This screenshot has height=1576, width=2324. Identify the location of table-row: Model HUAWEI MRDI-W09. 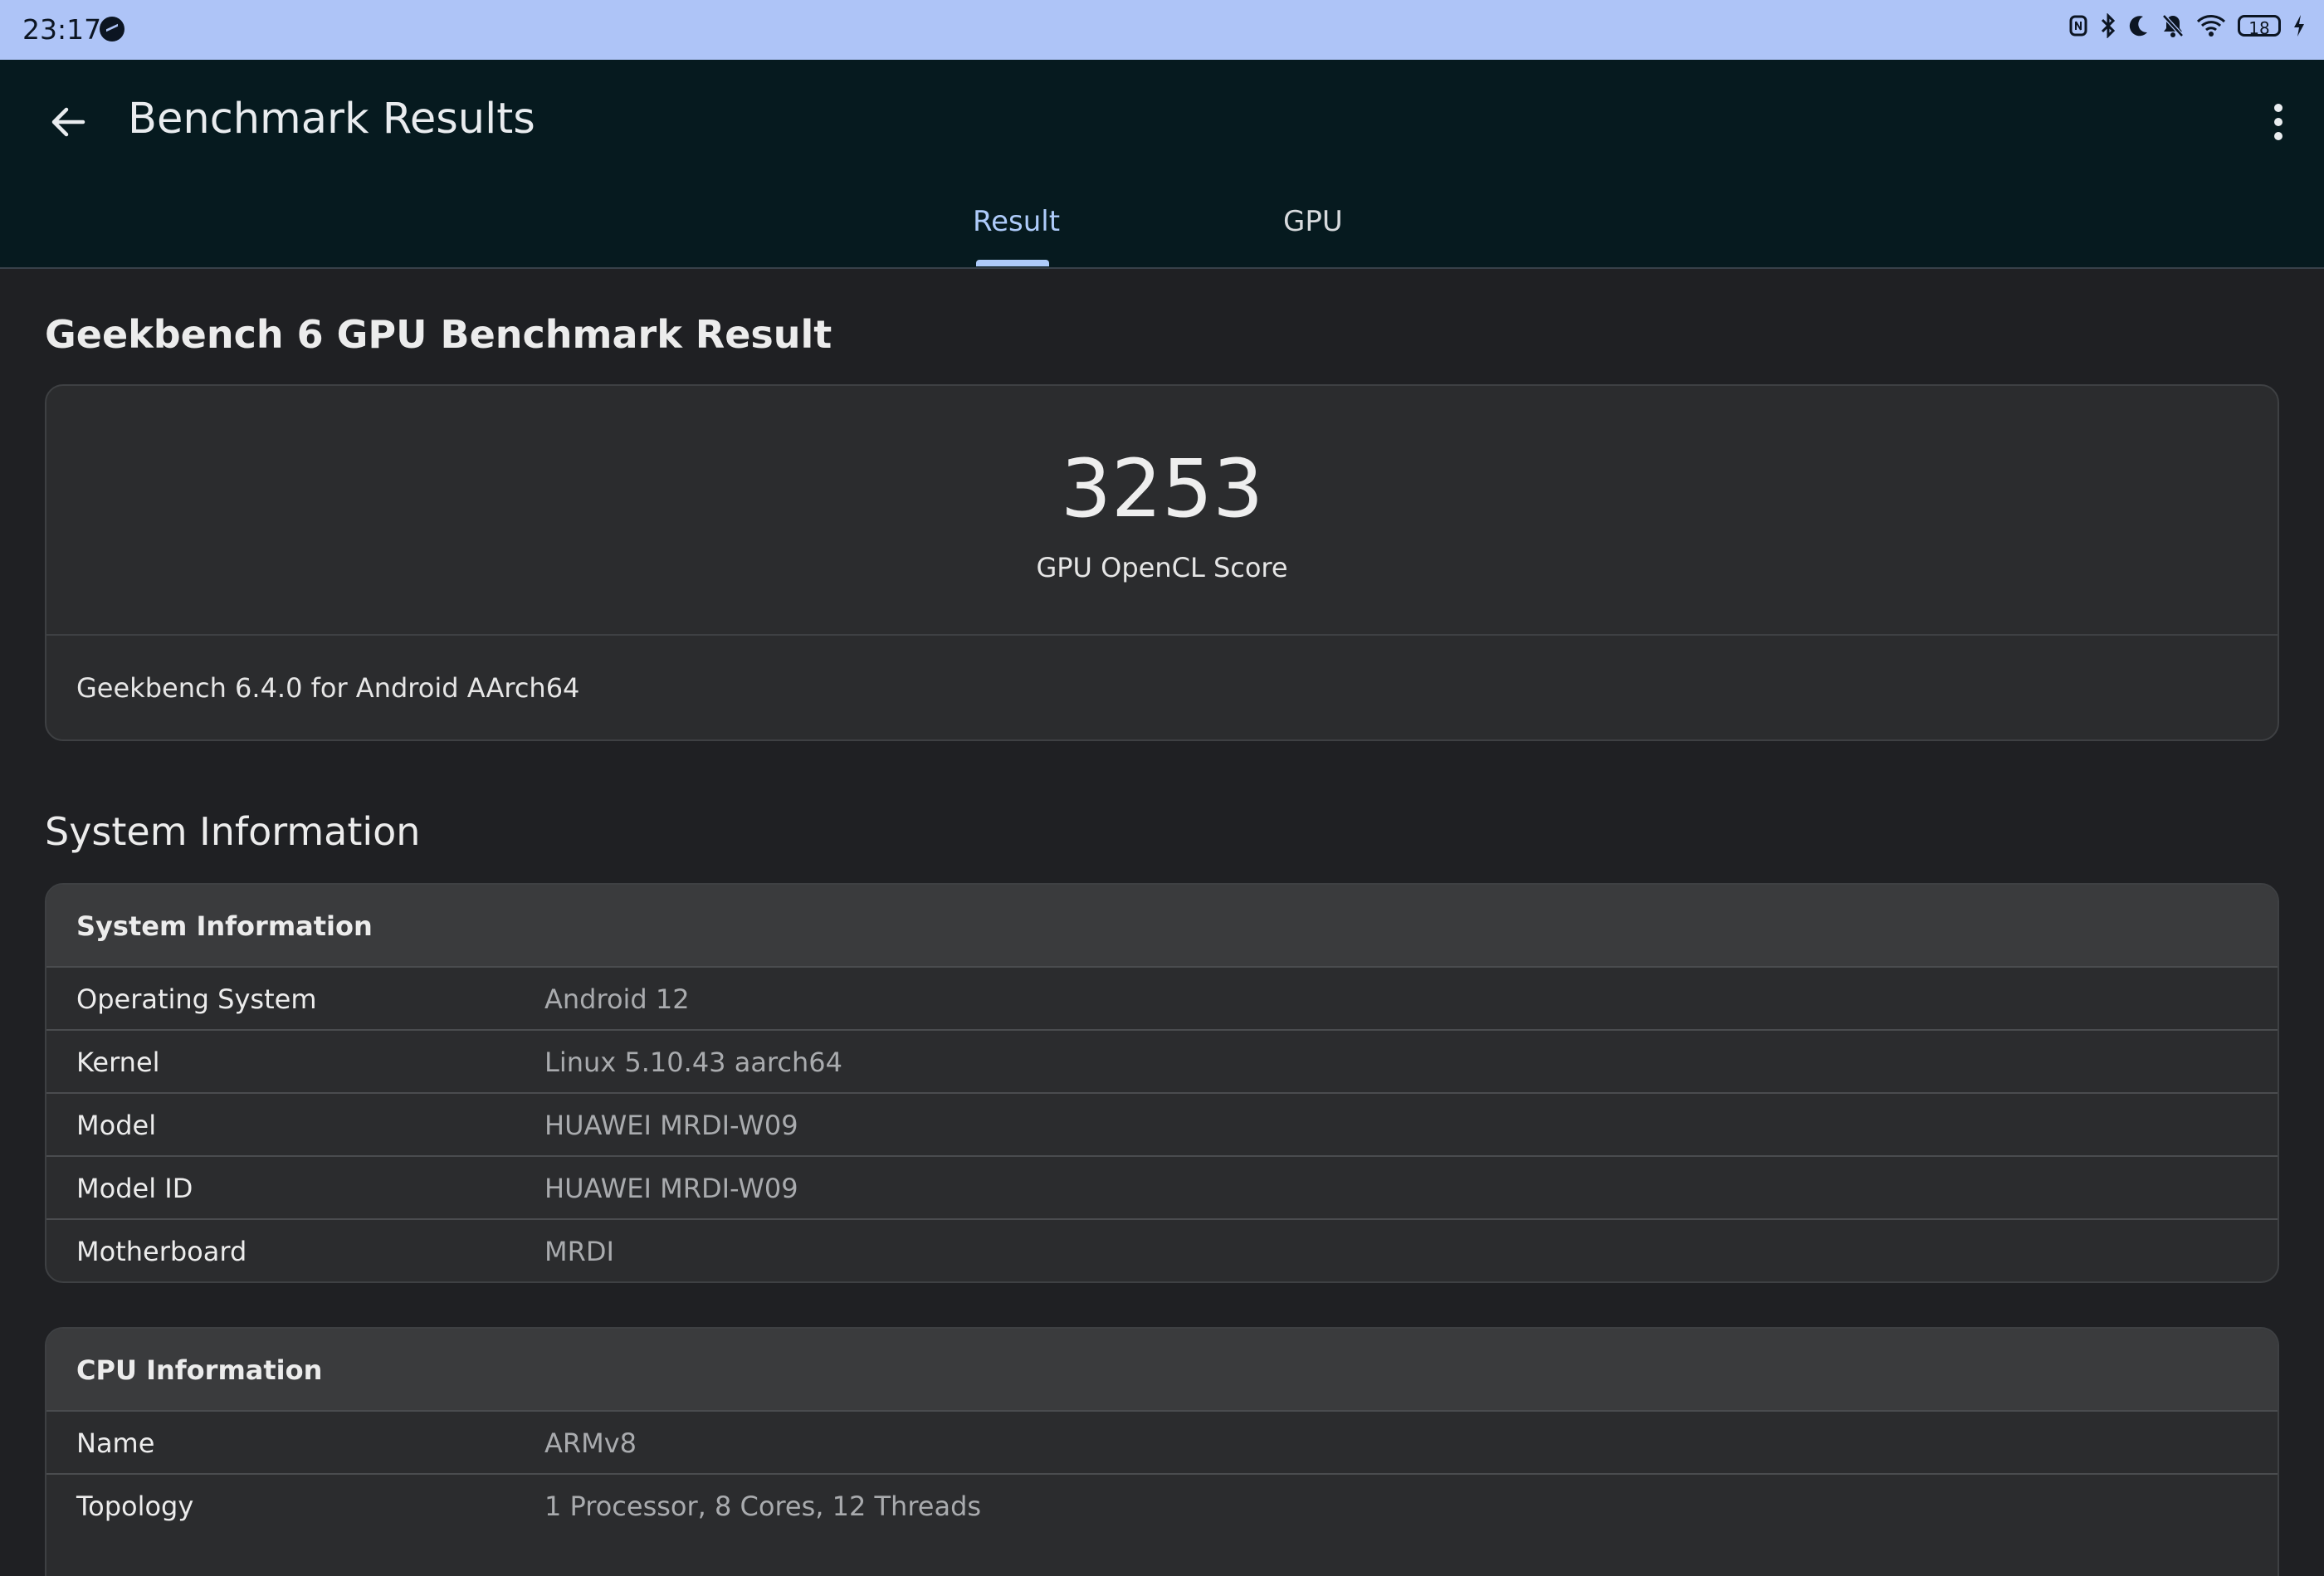
(1162, 1125).